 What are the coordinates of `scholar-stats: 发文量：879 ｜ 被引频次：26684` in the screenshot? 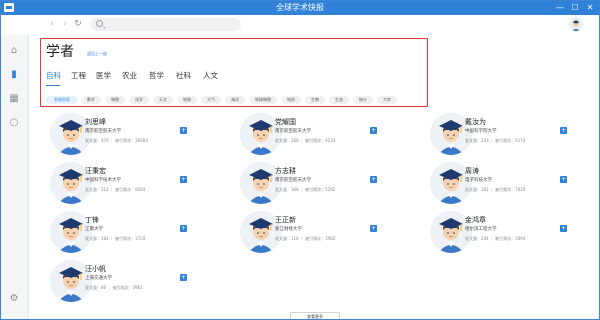 It's located at (116, 140).